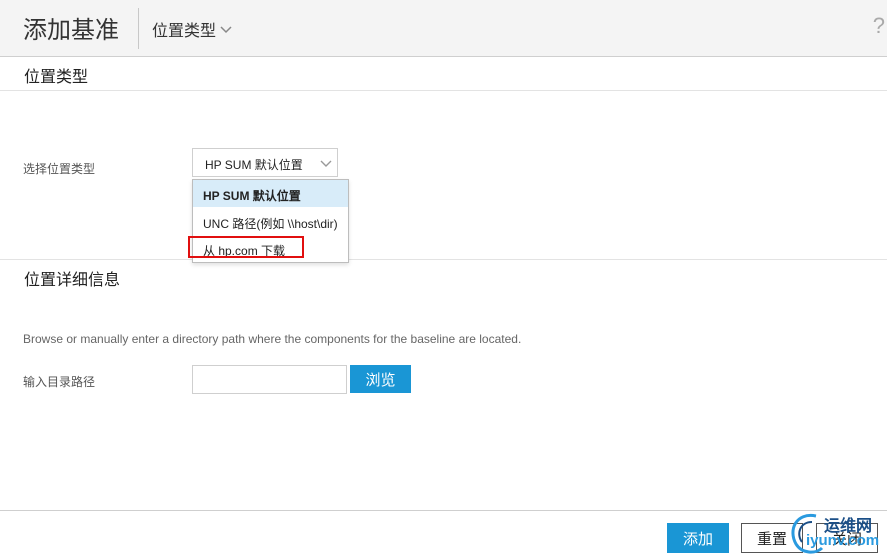 This screenshot has height=558, width=887. Describe the element at coordinates (270, 193) in the screenshot. I see `dropdown-option-default-location: HP SUM 默认位置` at that location.